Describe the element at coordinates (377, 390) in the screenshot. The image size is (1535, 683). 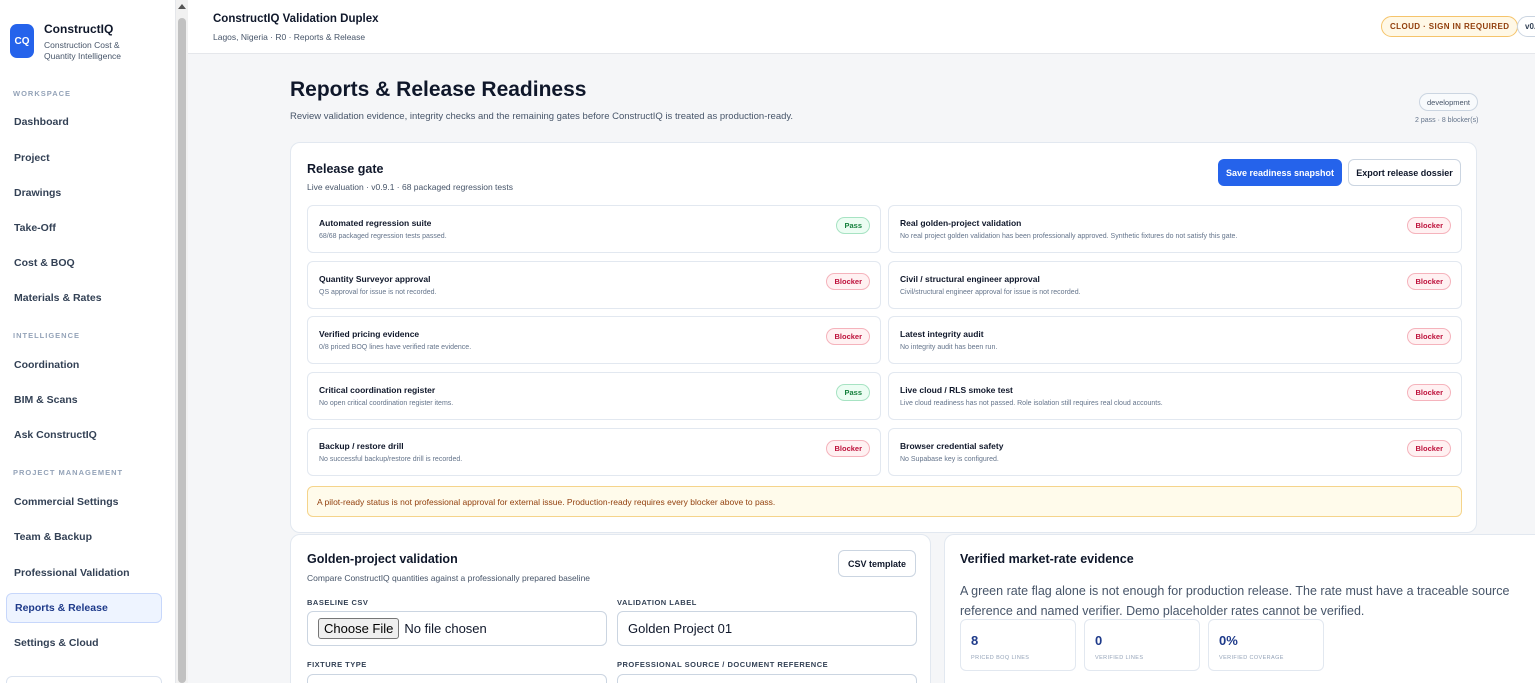
I see `gate-name: Critical coordination register` at that location.